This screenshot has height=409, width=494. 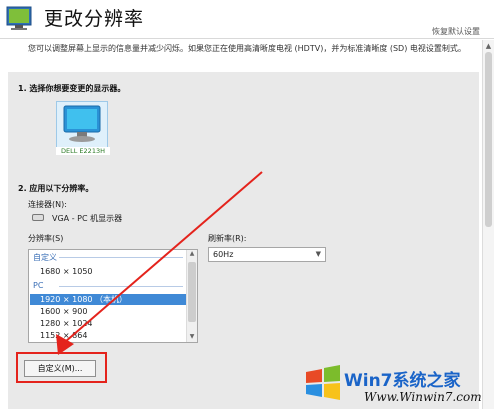 I want to click on watermark-text: Win7系统之家, so click(x=402, y=381).